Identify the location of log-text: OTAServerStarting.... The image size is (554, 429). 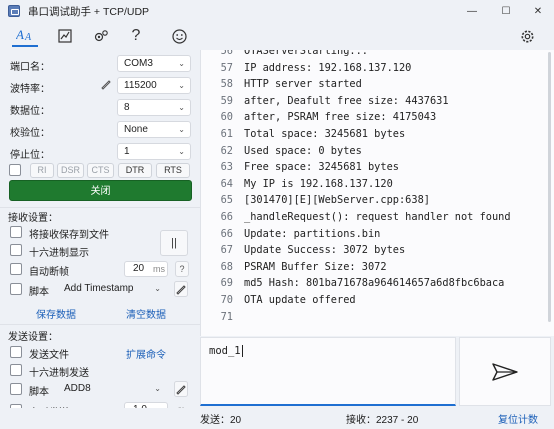
(306, 53).